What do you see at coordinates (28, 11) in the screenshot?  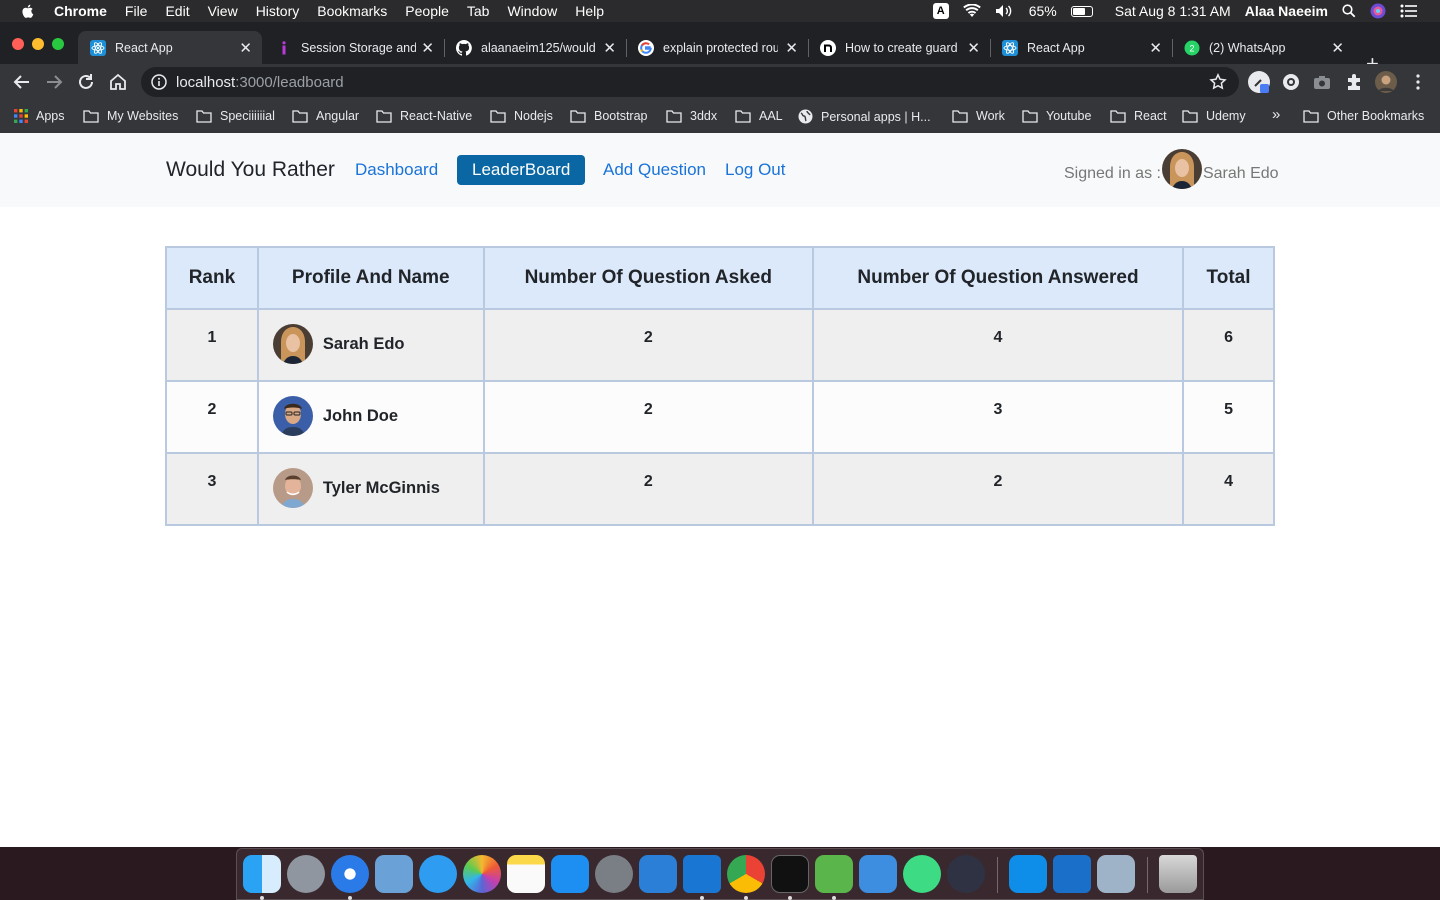 I see `apple-icon` at bounding box center [28, 11].